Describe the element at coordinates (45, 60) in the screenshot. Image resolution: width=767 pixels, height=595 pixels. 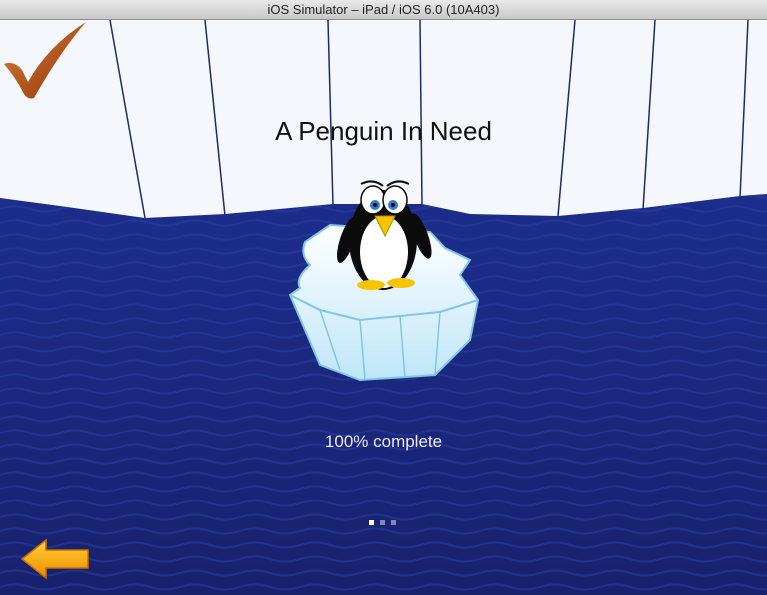
I see `checkmark-icon` at that location.